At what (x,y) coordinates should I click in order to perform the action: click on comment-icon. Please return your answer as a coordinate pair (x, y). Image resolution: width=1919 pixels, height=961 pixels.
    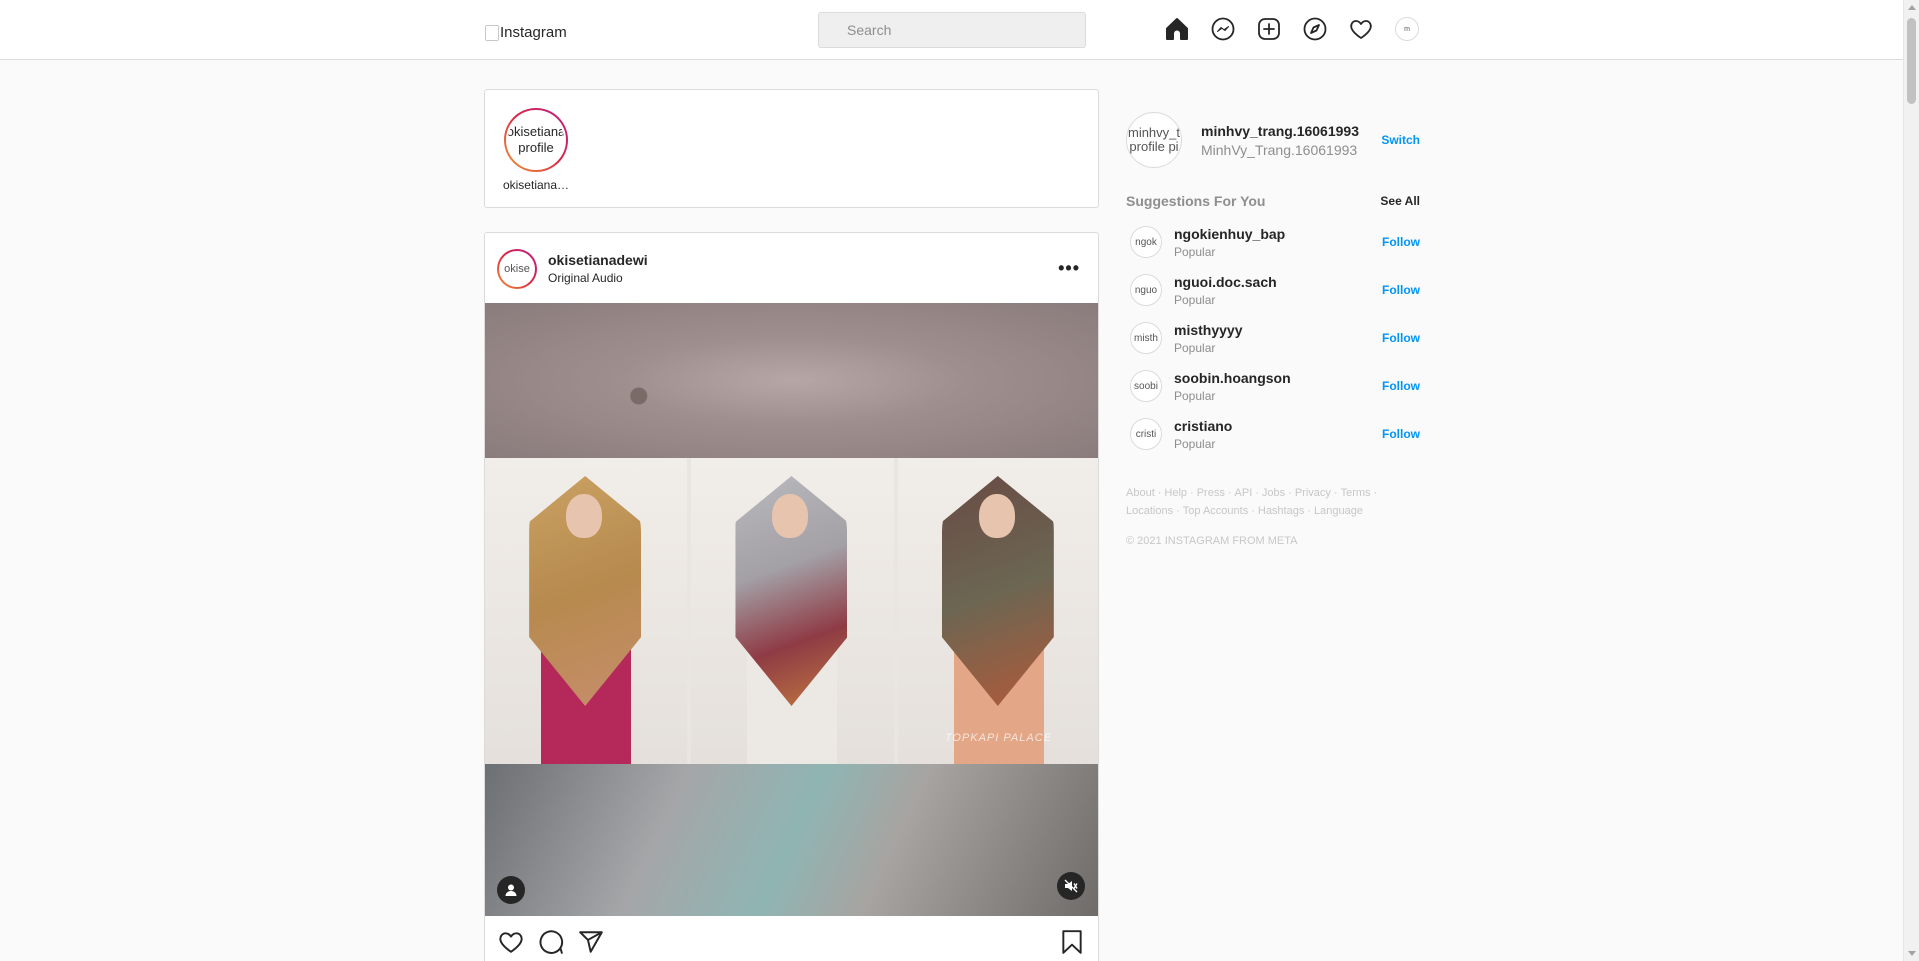
    Looking at the image, I should click on (551, 942).